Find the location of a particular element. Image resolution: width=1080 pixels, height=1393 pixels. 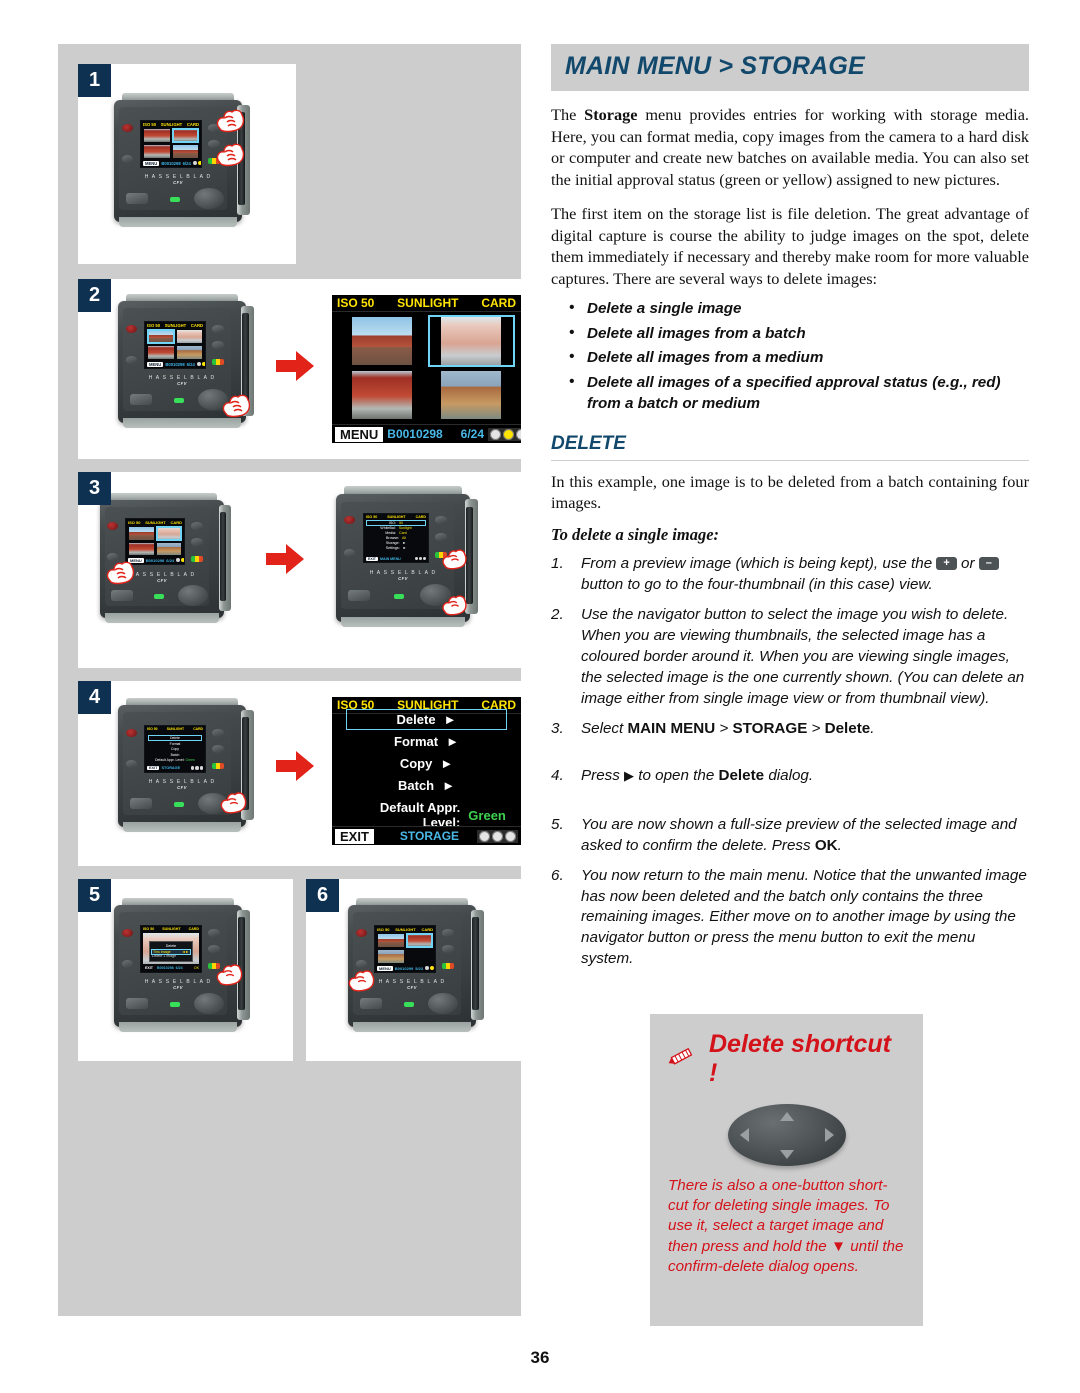

lcd-exit-label: EXIT is located at coordinates (149, 968).